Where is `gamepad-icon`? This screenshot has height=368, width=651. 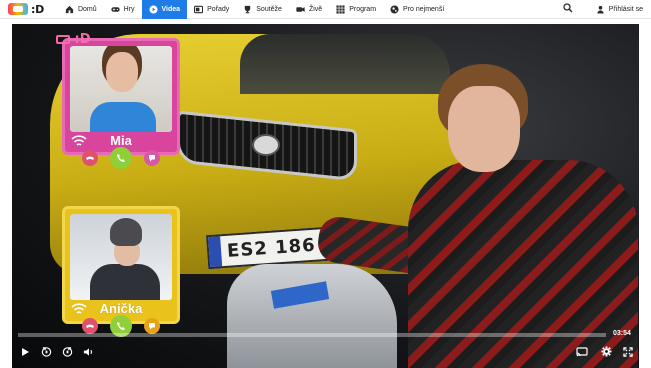
gamepad-icon is located at coordinates (115, 9).